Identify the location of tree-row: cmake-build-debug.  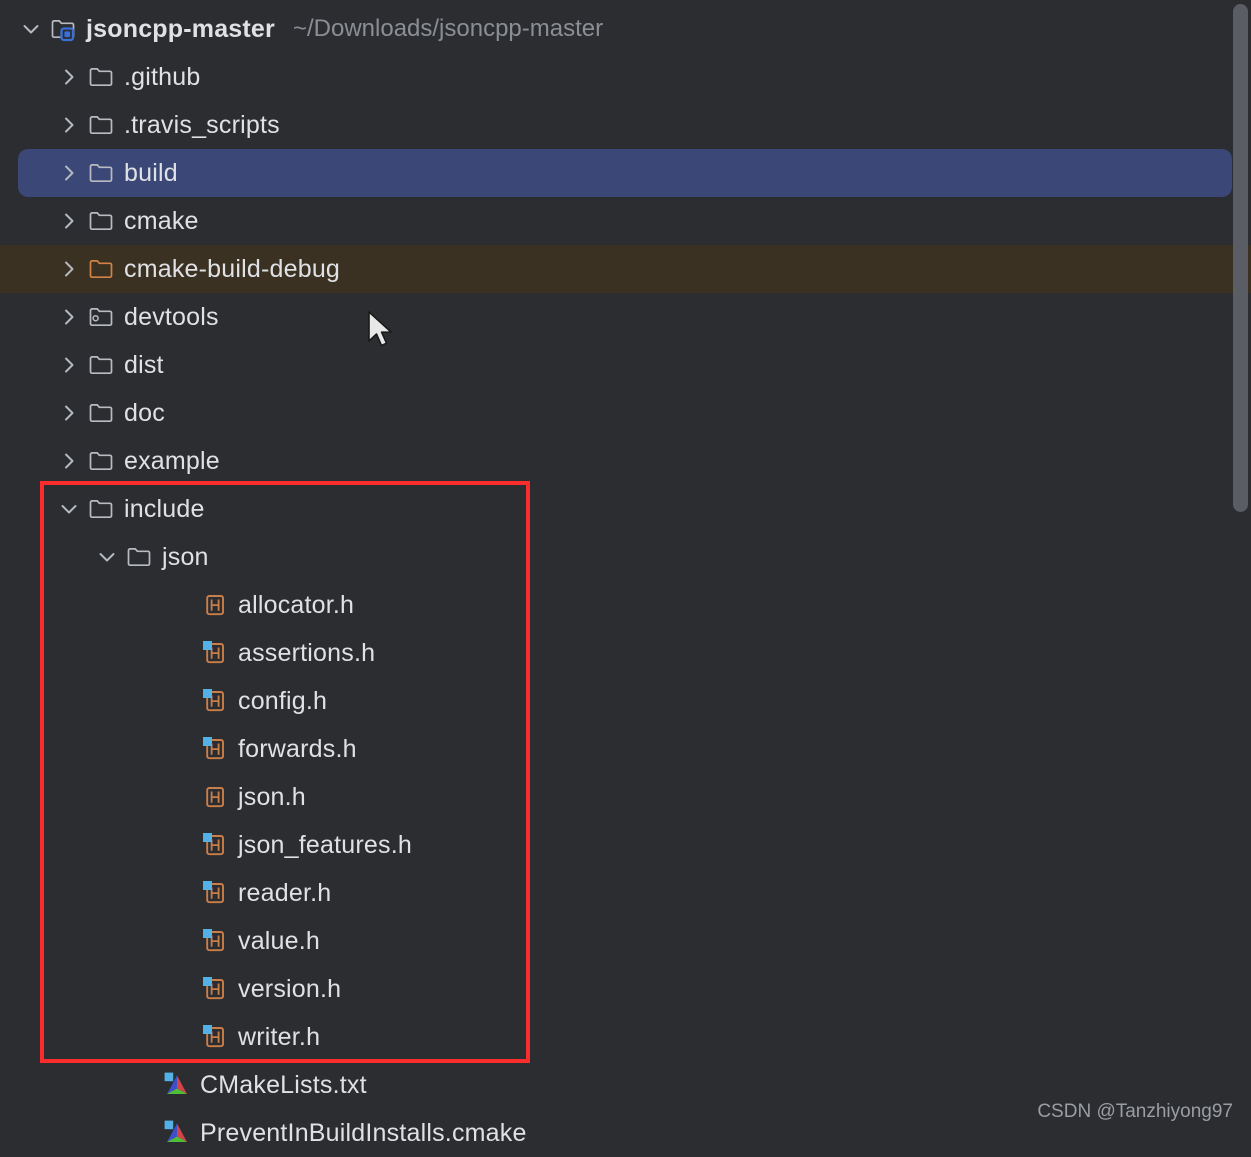
(625, 269).